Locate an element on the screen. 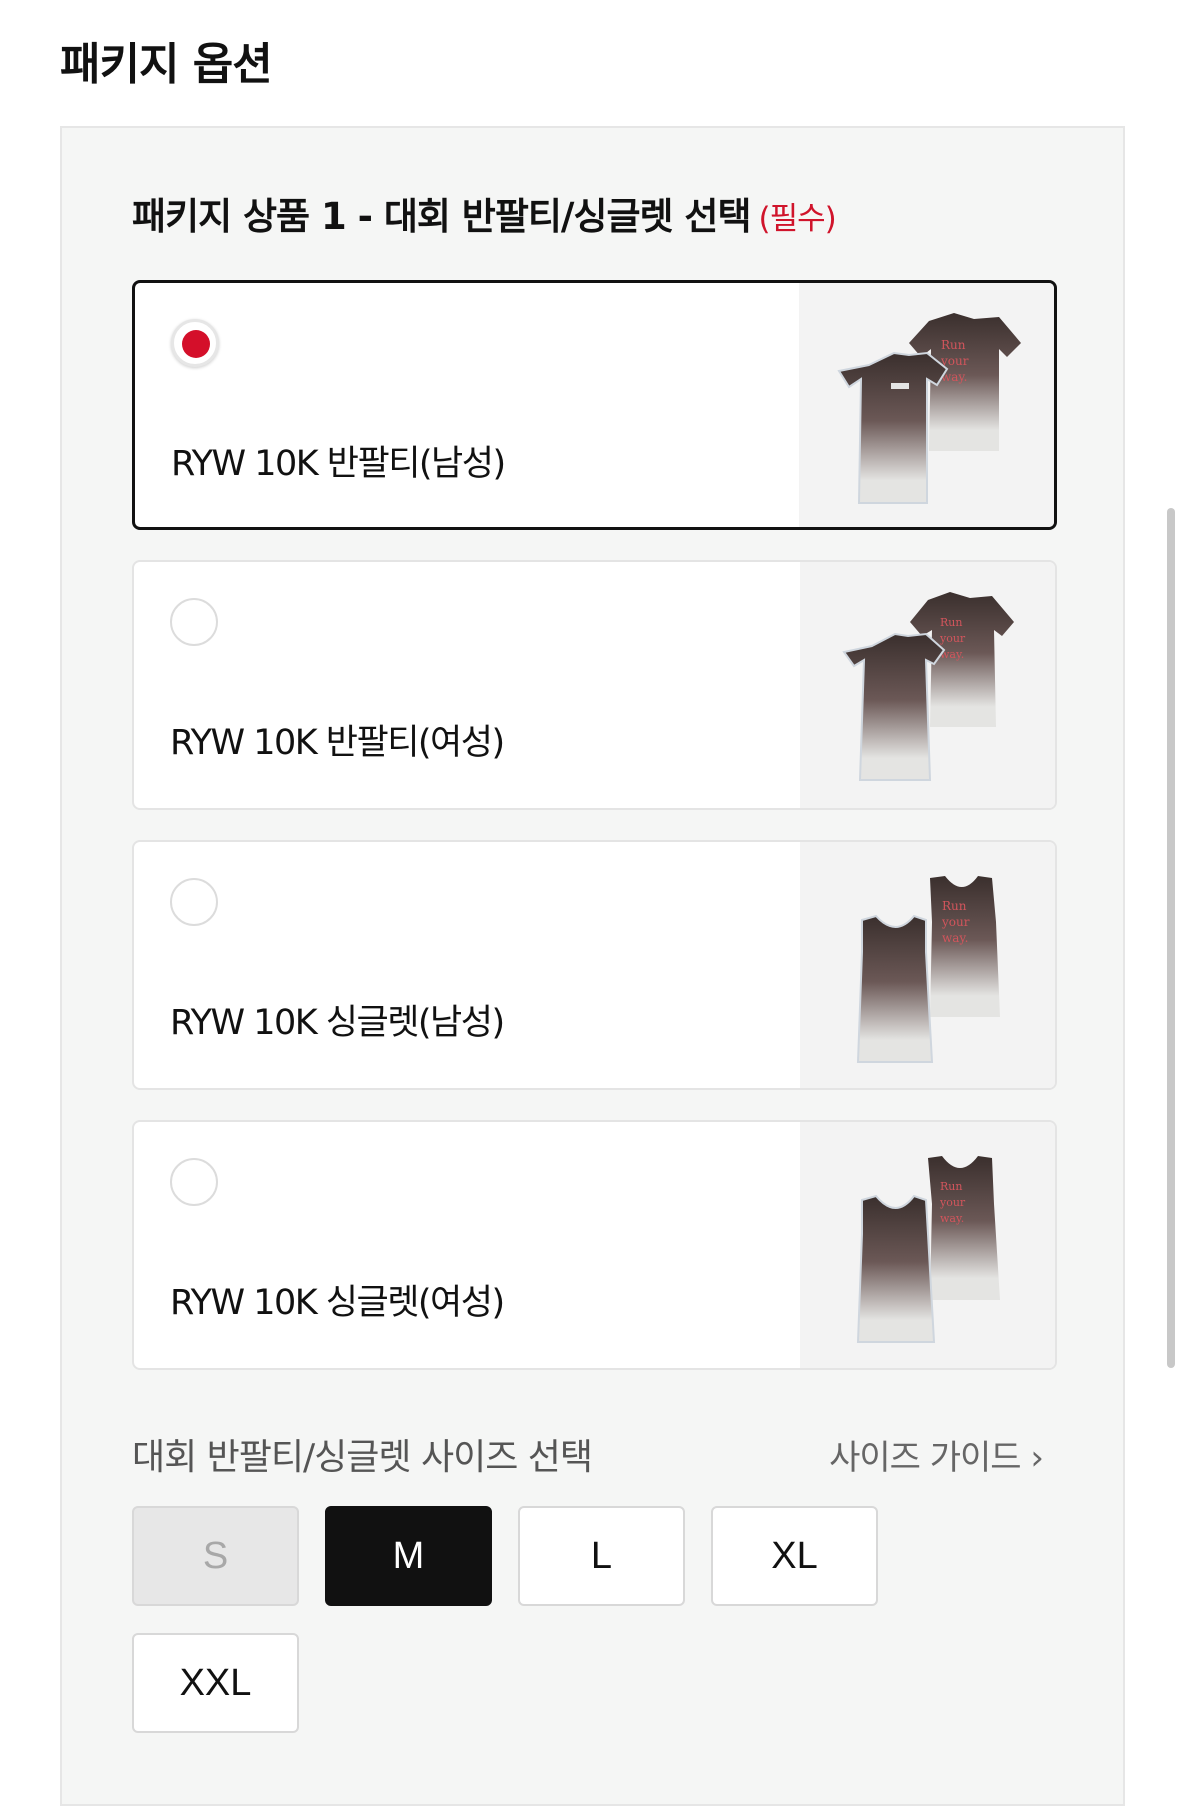 The height and width of the screenshot is (1806, 1179). option-label: RYW 10K 싱글렛(여성) is located at coordinates (337, 1303).